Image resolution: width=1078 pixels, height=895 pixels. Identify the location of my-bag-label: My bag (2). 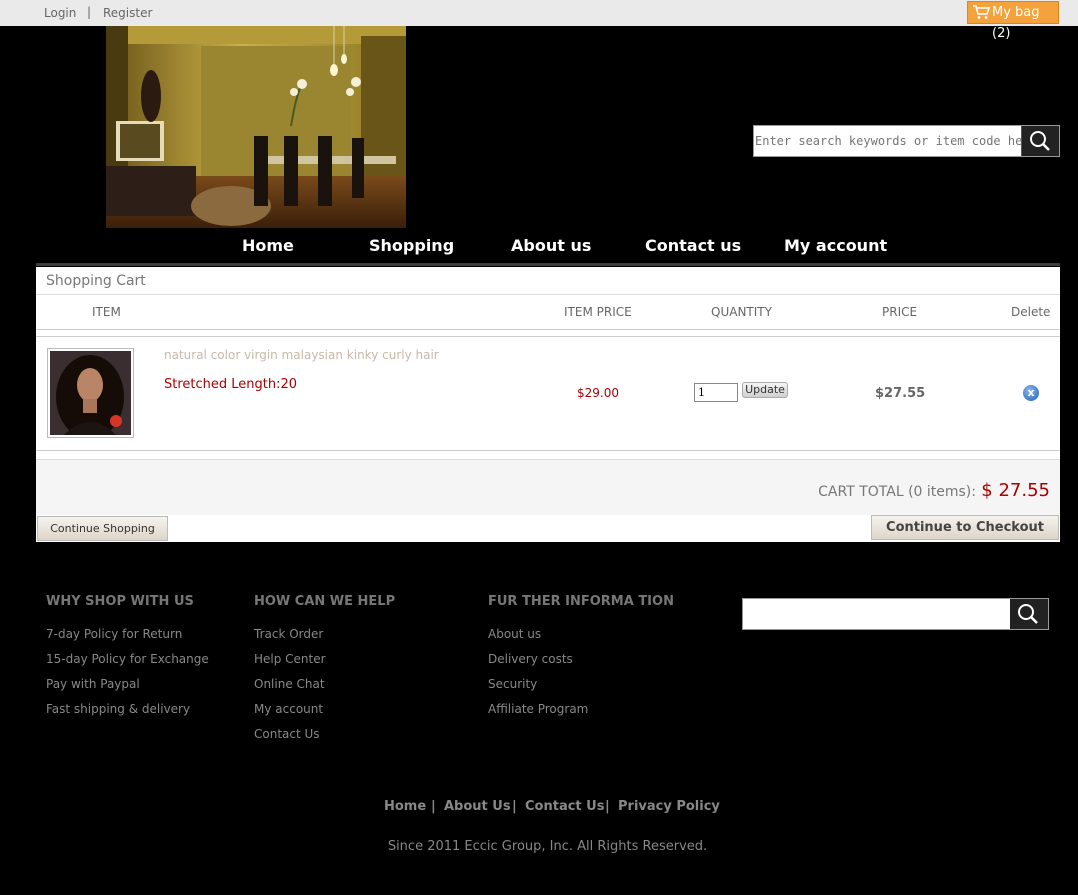
(1016, 23).